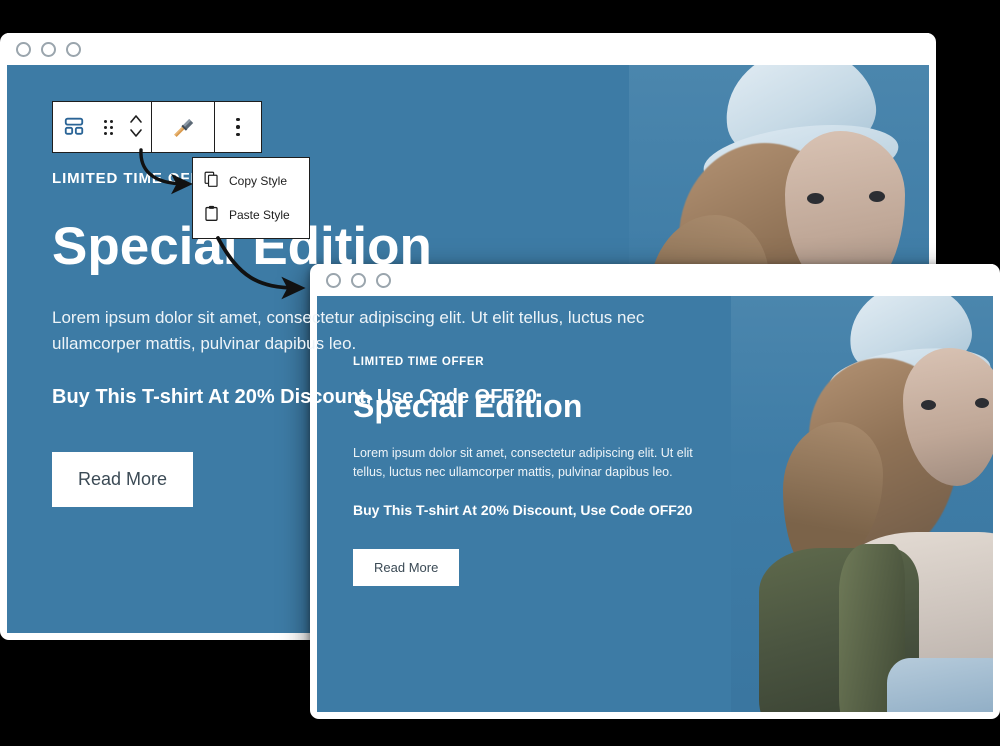 Image resolution: width=1000 pixels, height=746 pixels. I want to click on jeans, so click(940, 685).